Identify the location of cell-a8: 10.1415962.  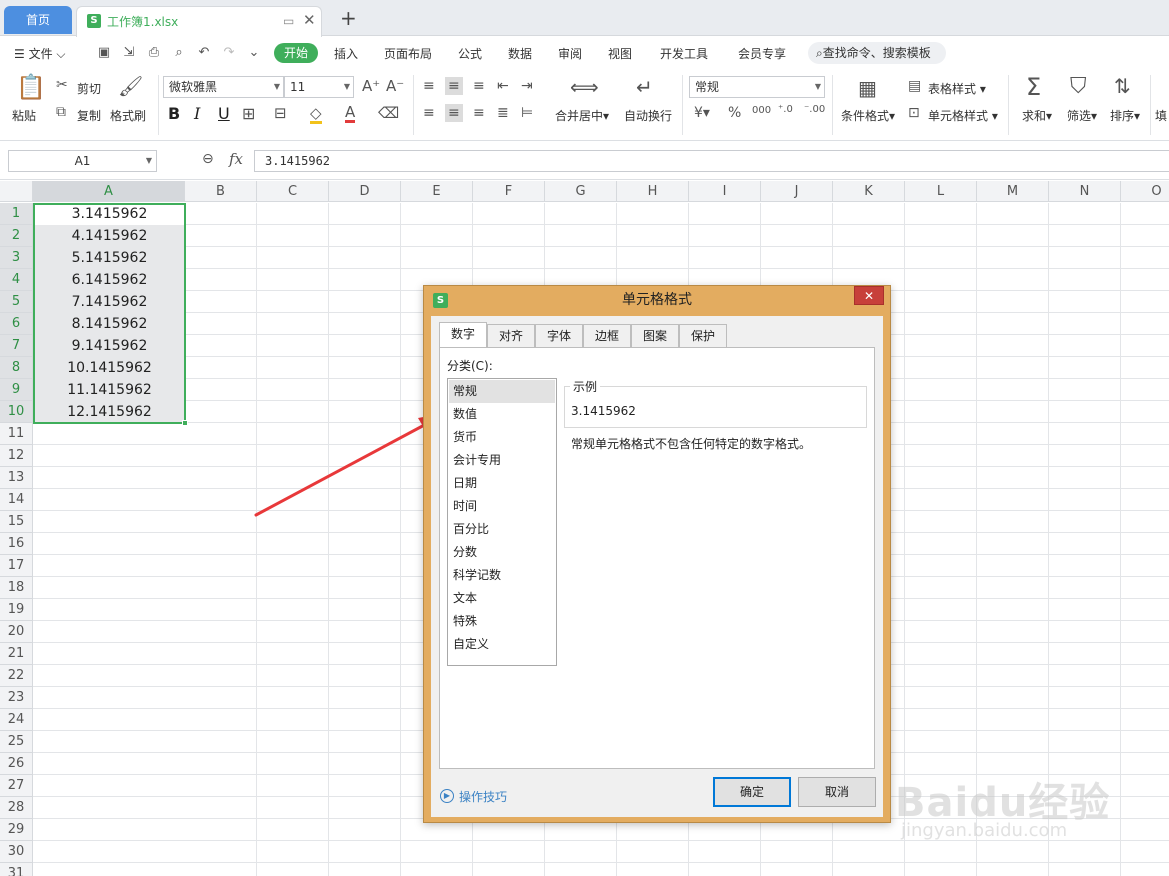
(109, 368).